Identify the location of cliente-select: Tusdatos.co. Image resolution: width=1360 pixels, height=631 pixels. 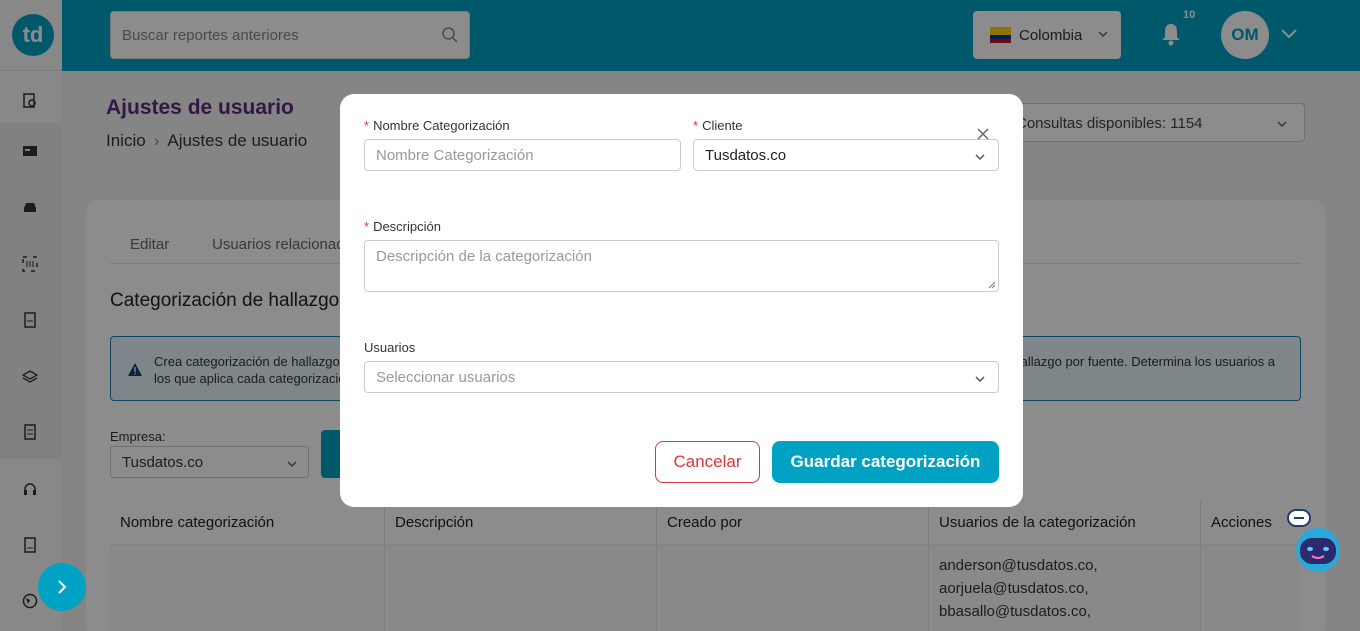
(846, 155).